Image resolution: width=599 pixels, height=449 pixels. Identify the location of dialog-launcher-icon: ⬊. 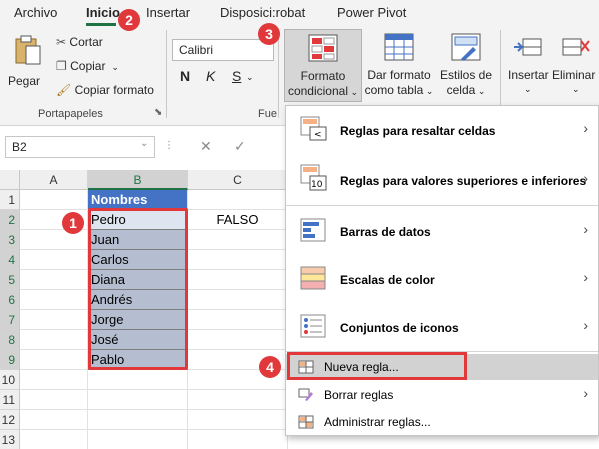
(158, 112).